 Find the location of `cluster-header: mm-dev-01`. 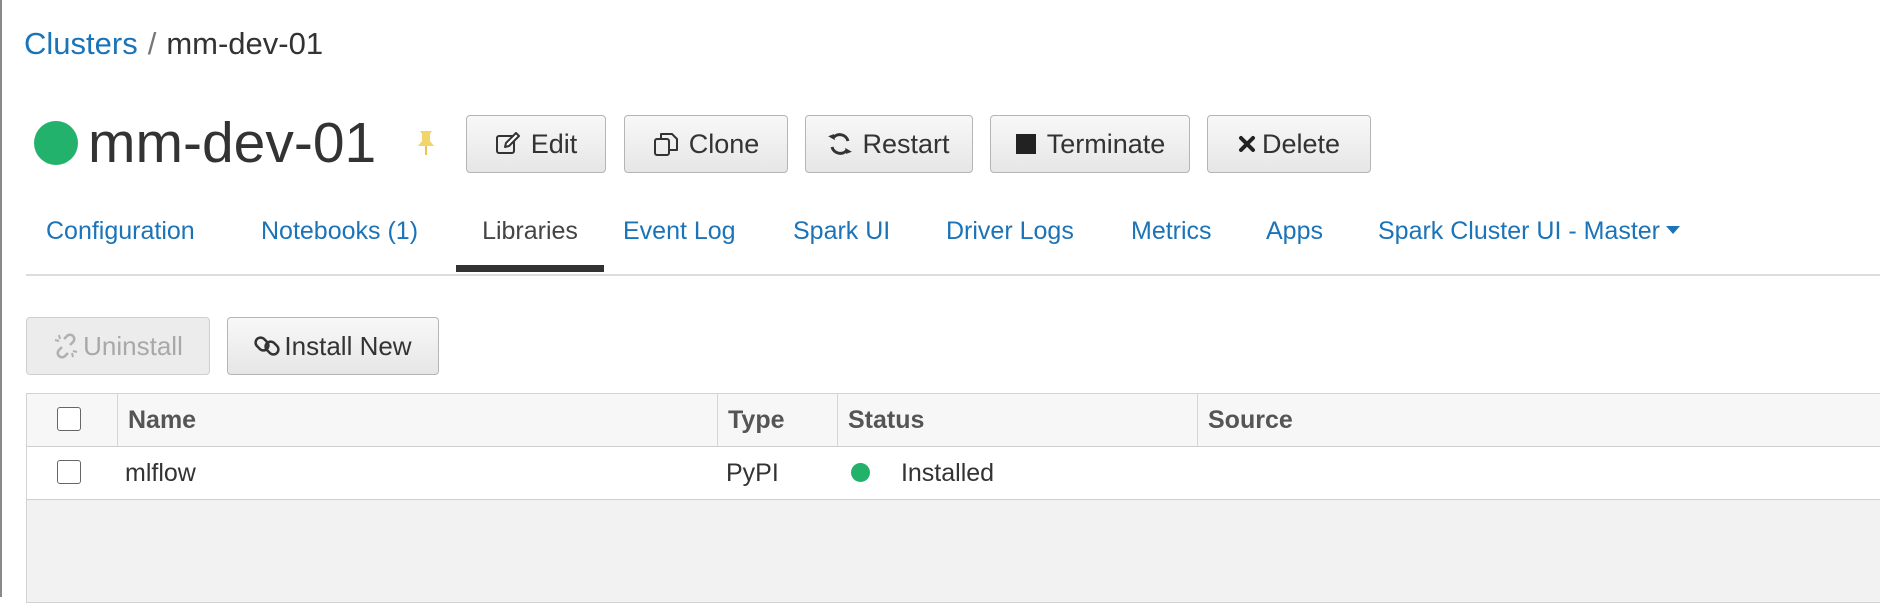

cluster-header: mm-dev-01 is located at coordinates (236, 143).